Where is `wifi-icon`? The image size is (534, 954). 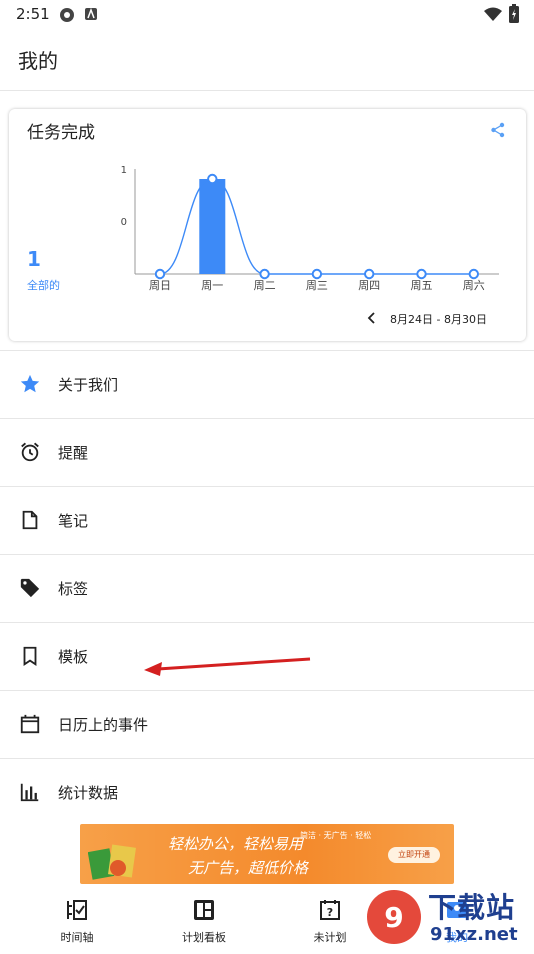
wifi-icon is located at coordinates (493, 14).